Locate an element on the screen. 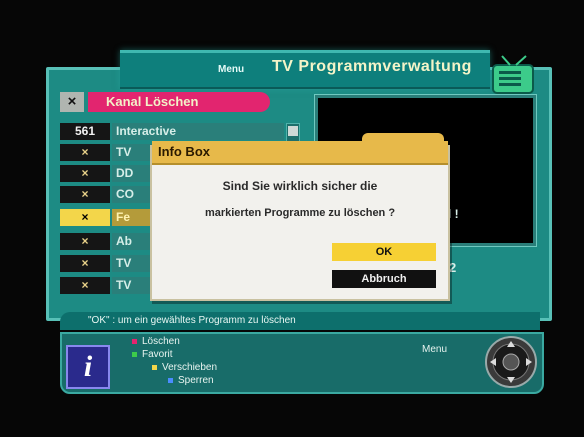 The height and width of the screenshot is (437, 584). tv-icon is located at coordinates (513, 74).